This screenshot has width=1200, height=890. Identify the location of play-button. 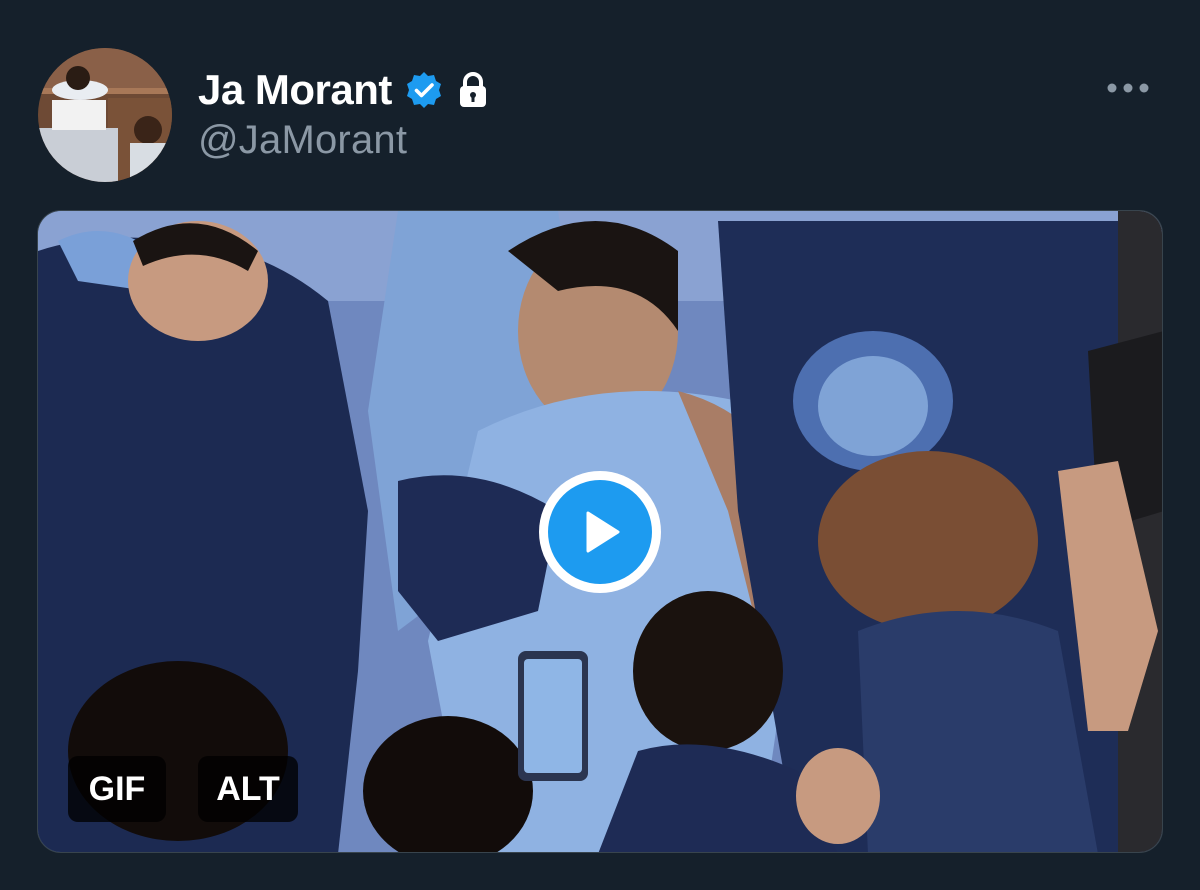
(600, 532).